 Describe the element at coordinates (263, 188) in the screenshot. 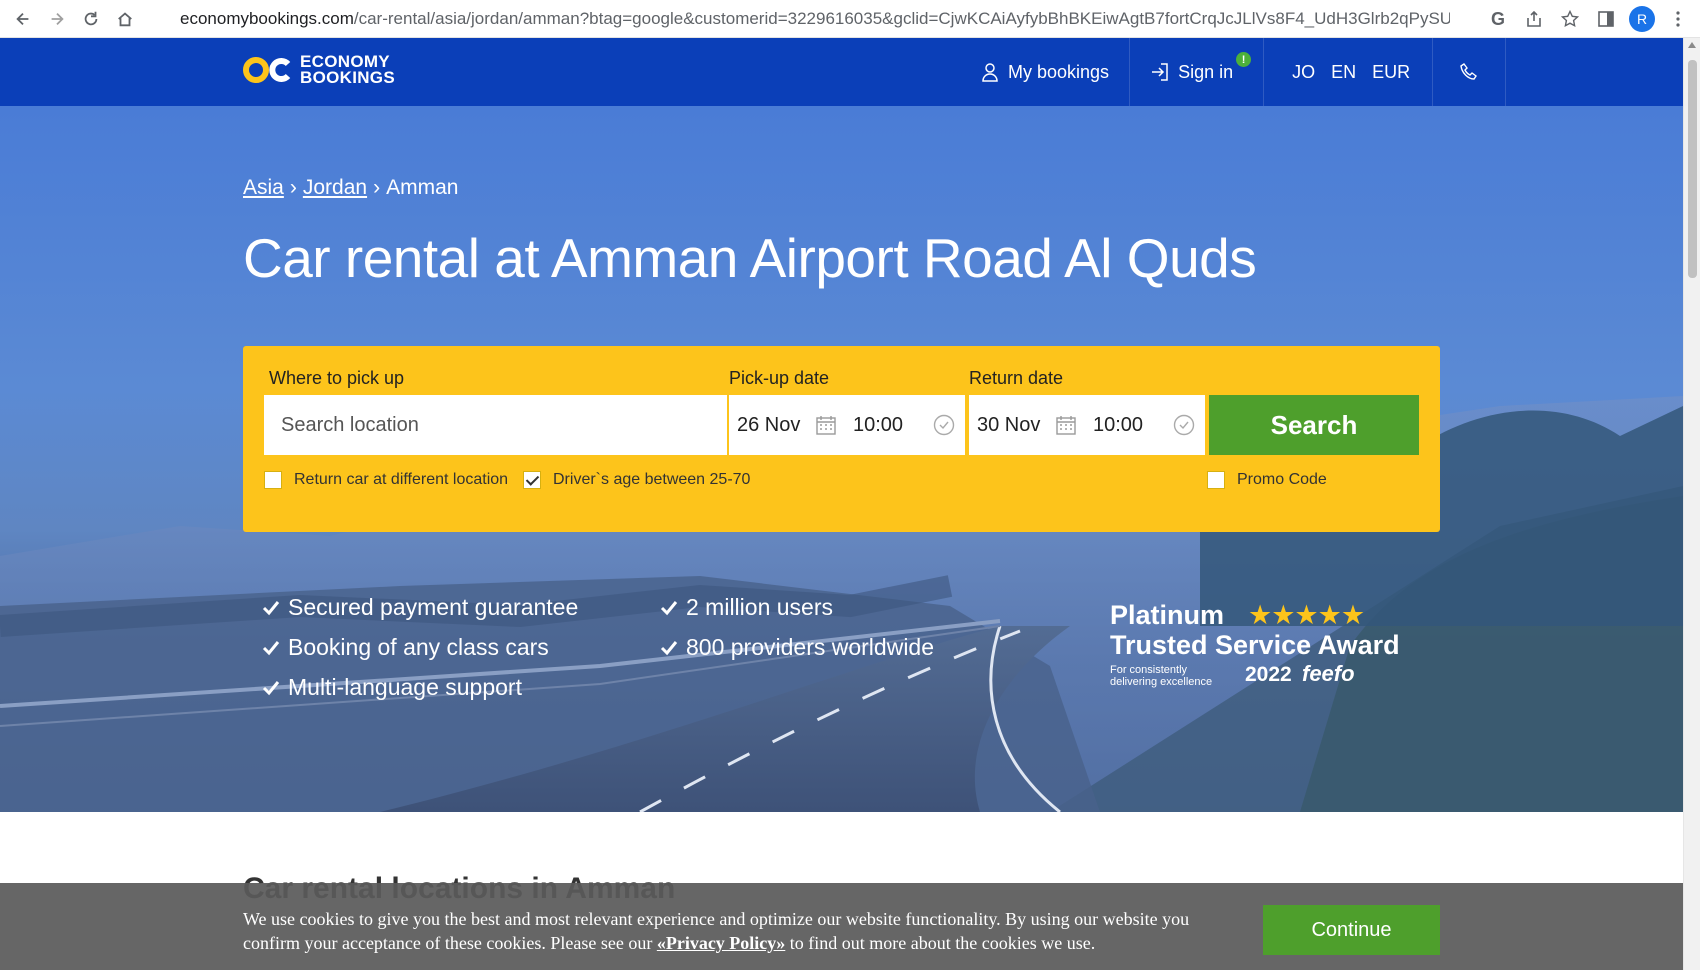

I see `breadcrumb-asia: Asia` at that location.